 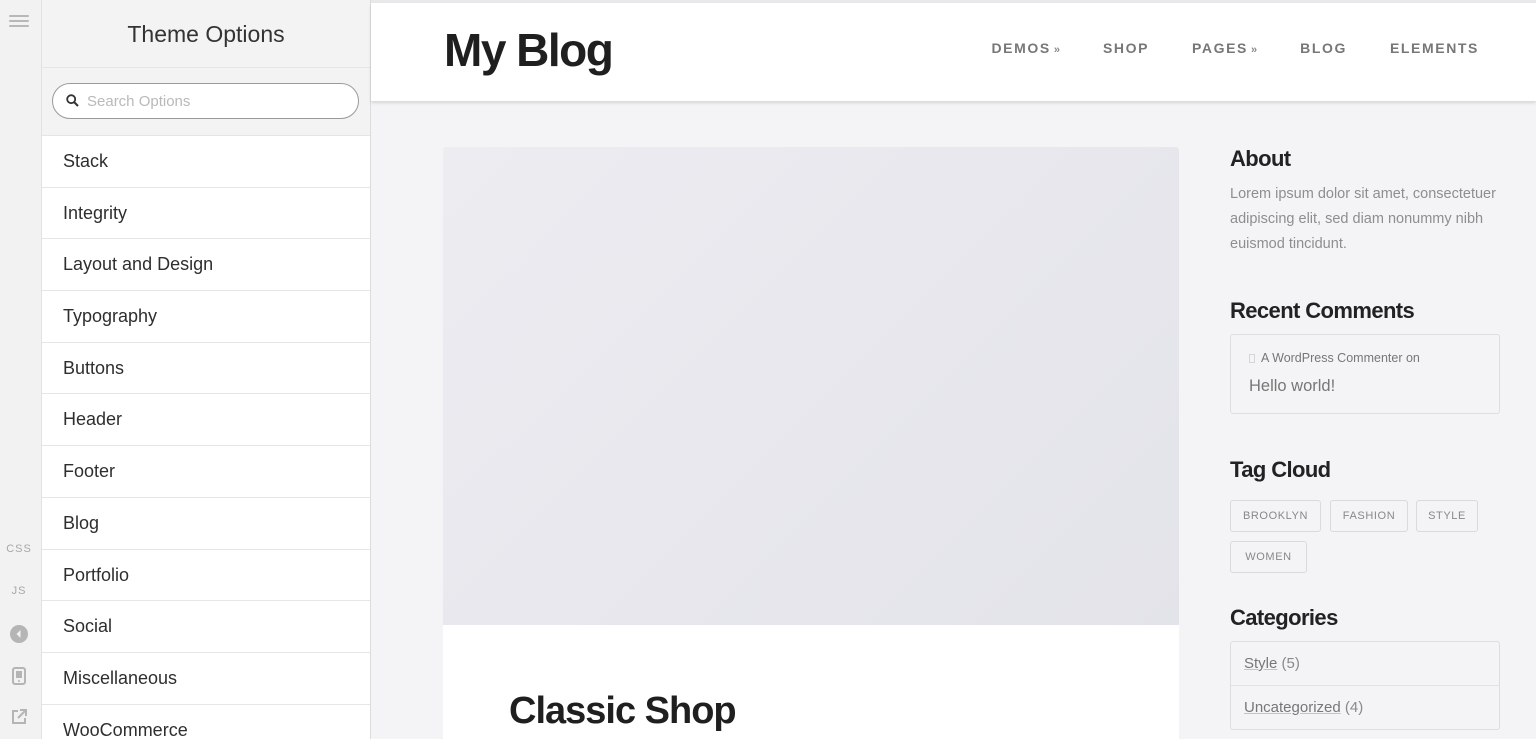 I want to click on post-title: Classic Shop, so click(x=623, y=711).